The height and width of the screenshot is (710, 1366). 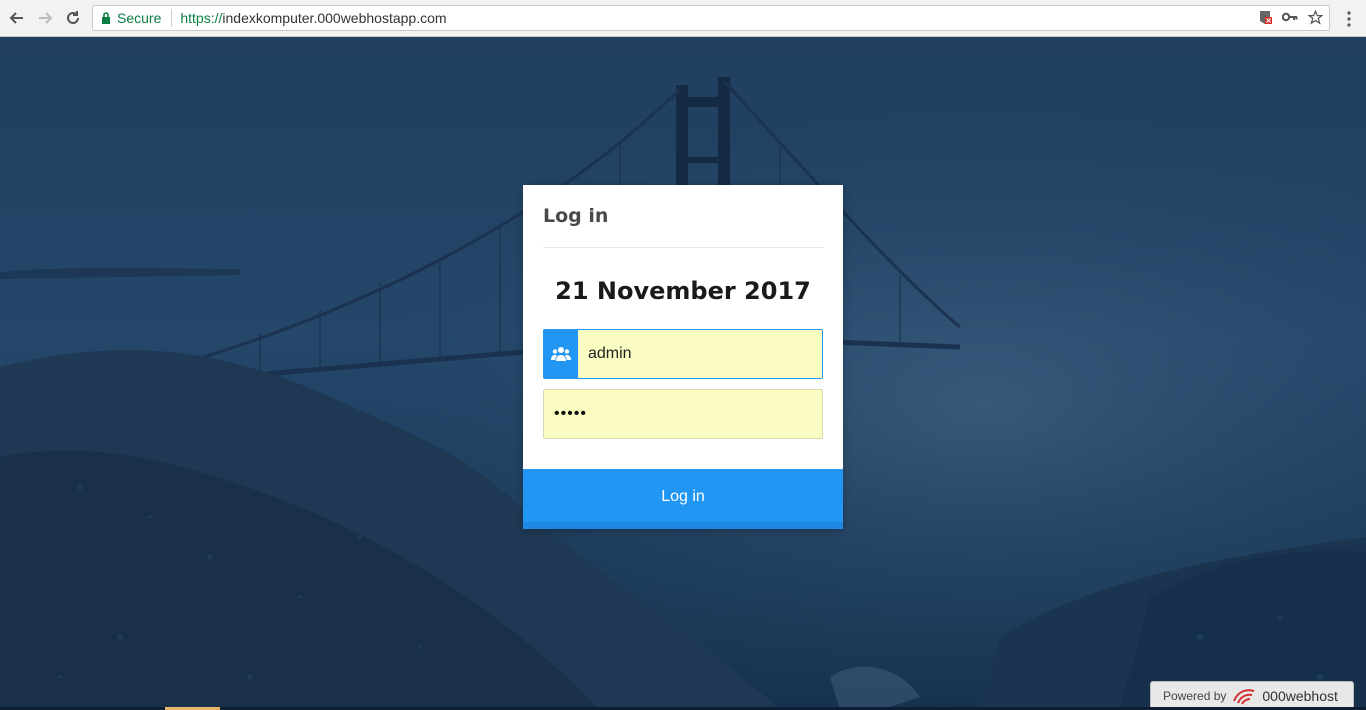 What do you see at coordinates (683, 247) in the screenshot?
I see `title-divider` at bounding box center [683, 247].